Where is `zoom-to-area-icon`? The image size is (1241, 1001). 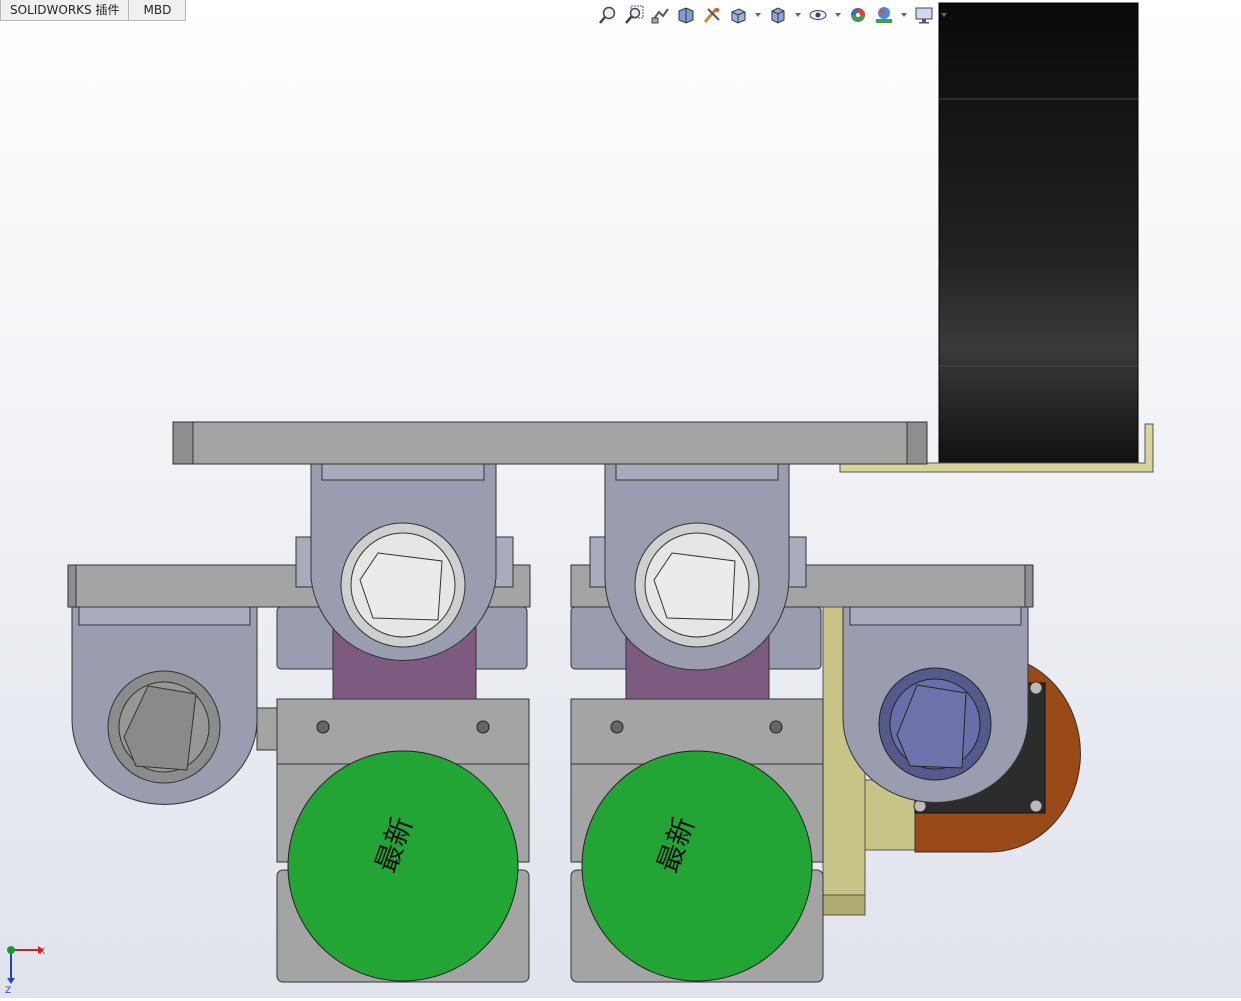
zoom-to-area-icon is located at coordinates (634, 15).